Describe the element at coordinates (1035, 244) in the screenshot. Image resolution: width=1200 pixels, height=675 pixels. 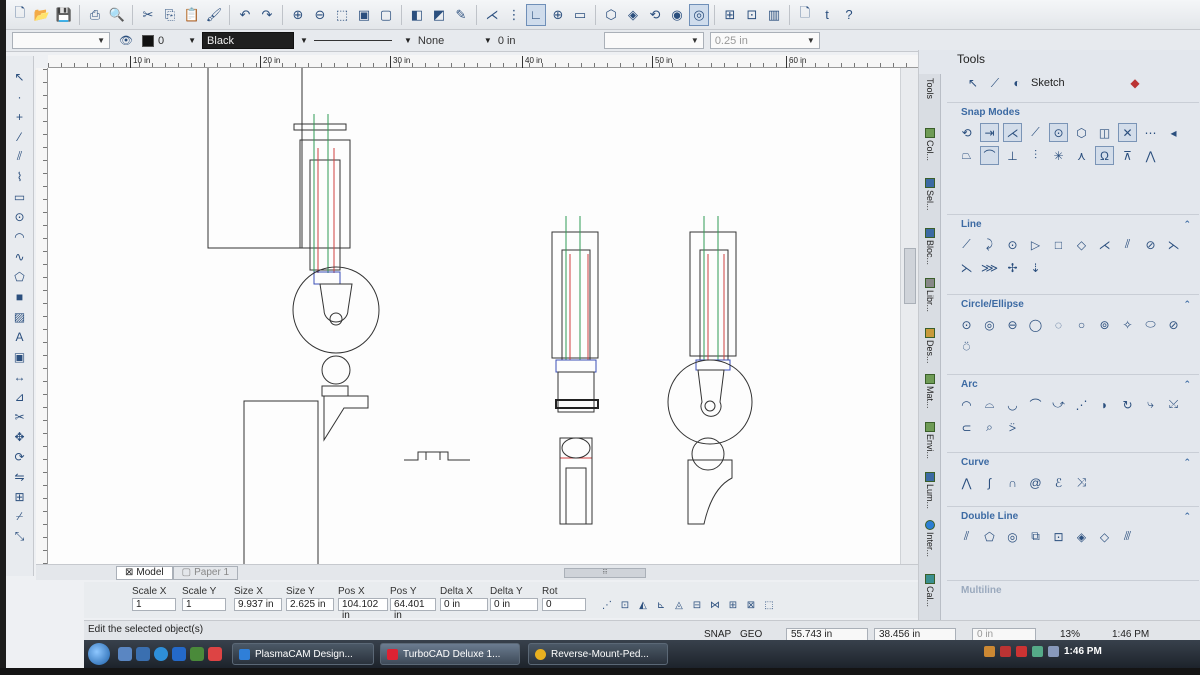
I see `triangle-icon: ▷` at that location.